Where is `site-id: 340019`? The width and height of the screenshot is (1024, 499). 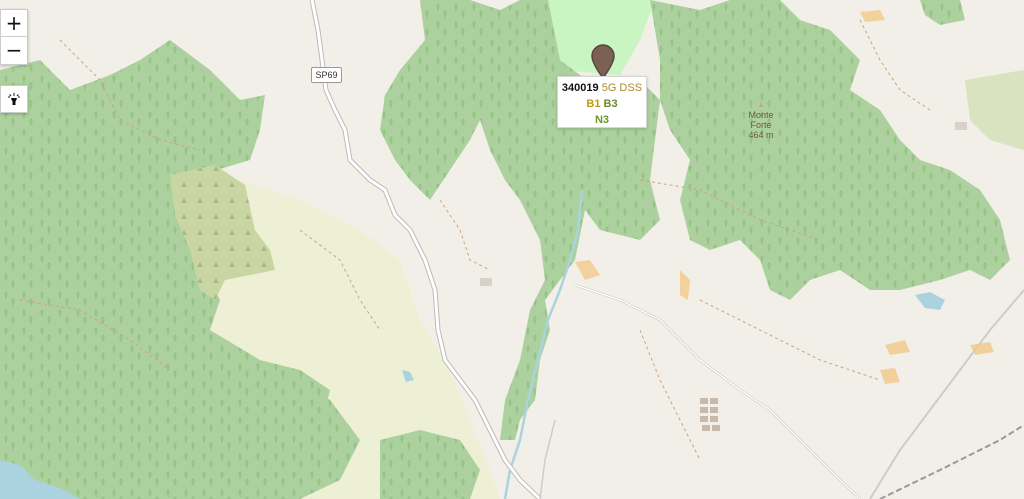
site-id: 340019 is located at coordinates (580, 88).